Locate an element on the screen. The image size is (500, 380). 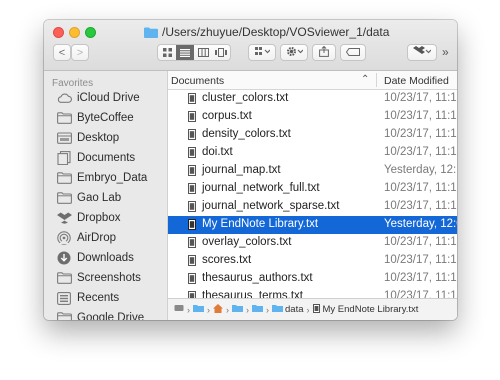
sidebar-item-gao-lab: Gao Lab is located at coordinates (105, 198).